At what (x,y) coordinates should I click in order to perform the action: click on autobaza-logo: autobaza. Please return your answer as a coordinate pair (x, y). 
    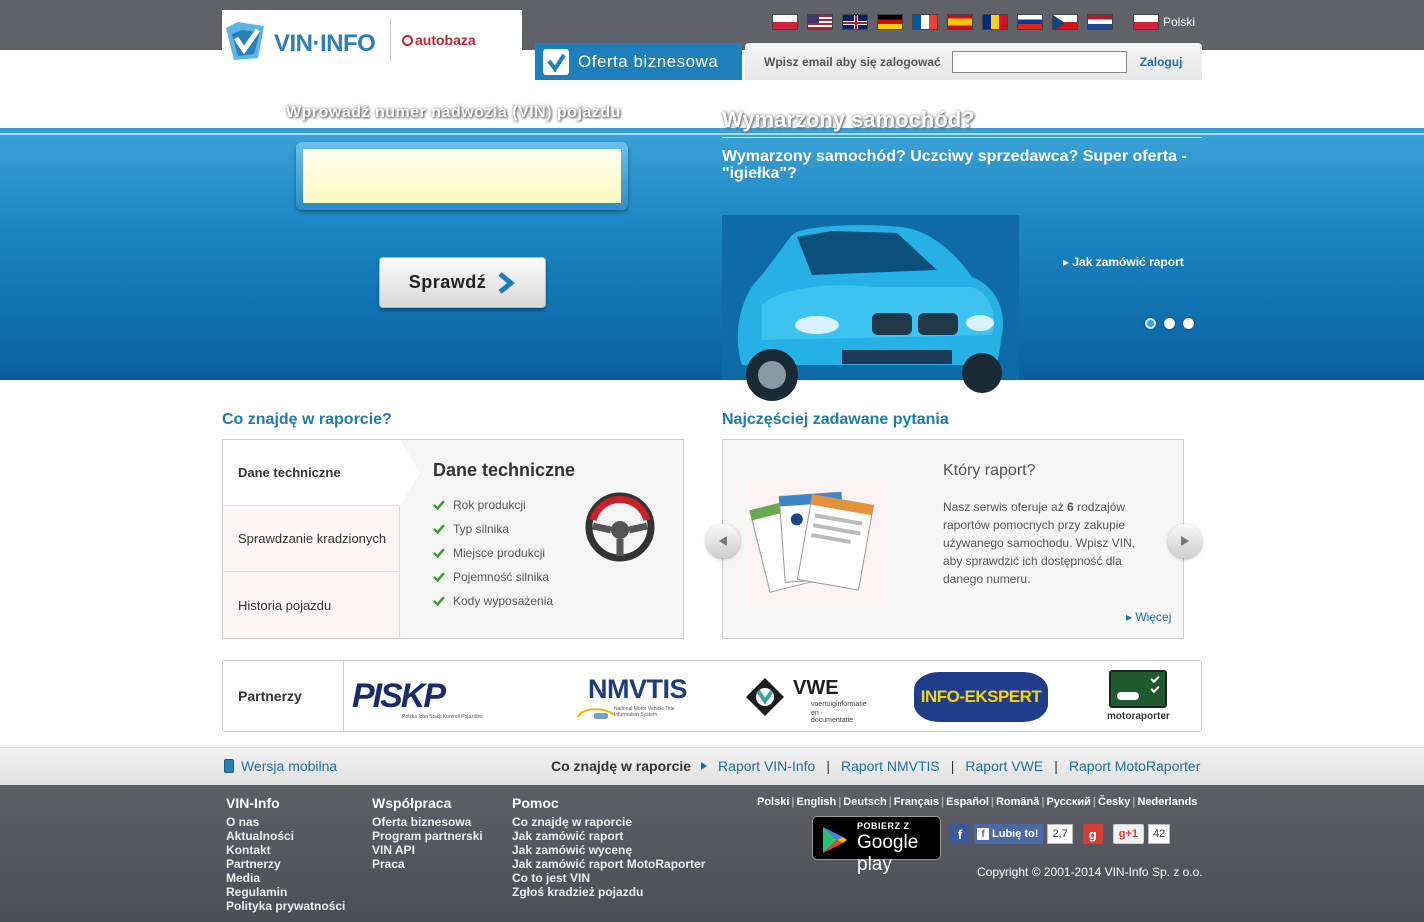
    Looking at the image, I should click on (439, 40).